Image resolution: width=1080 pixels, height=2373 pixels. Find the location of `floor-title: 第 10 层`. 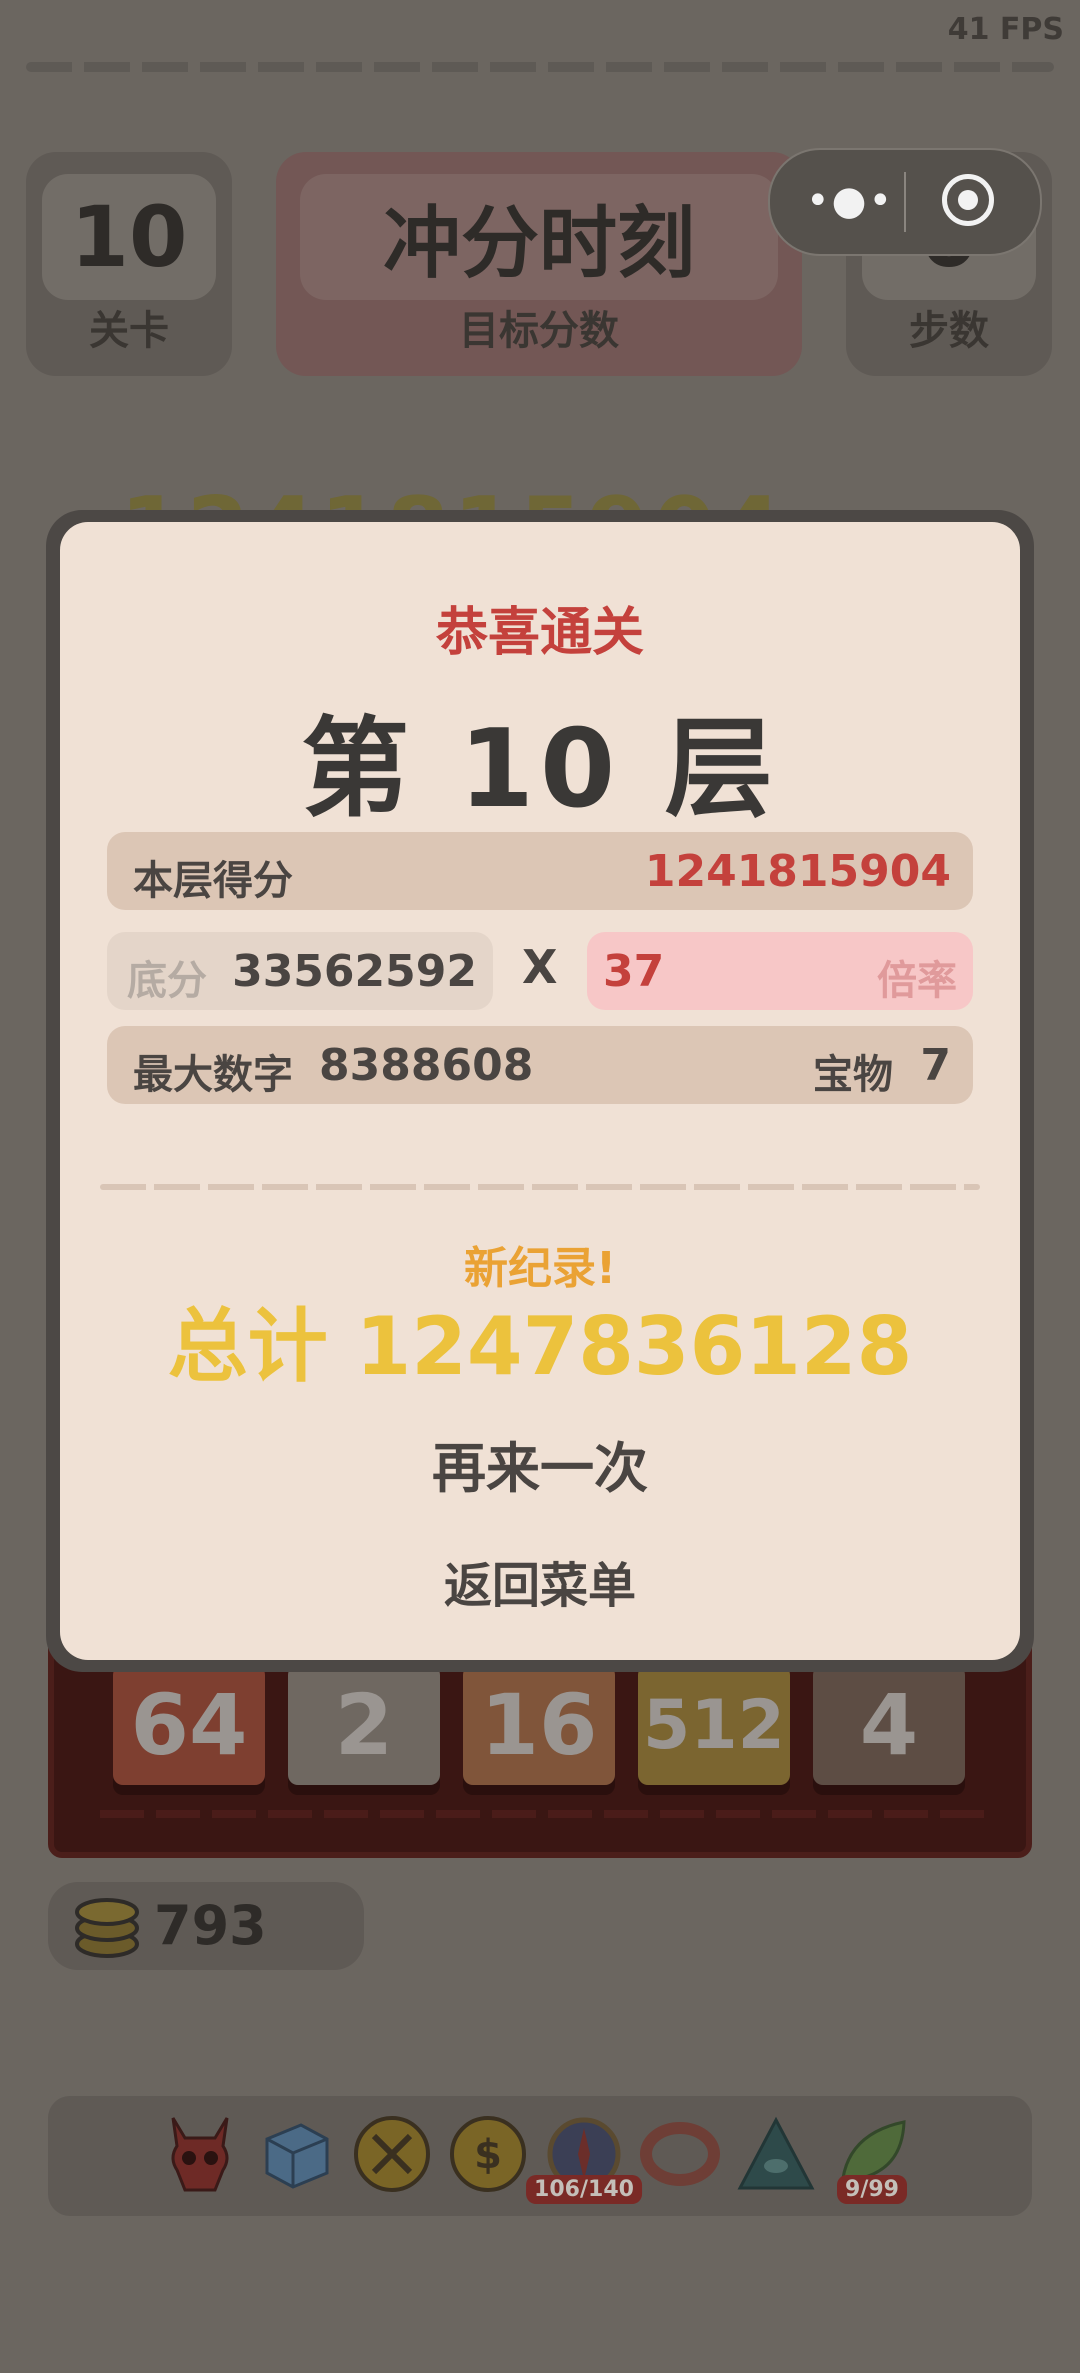

floor-title: 第 10 层 is located at coordinates (540, 769).